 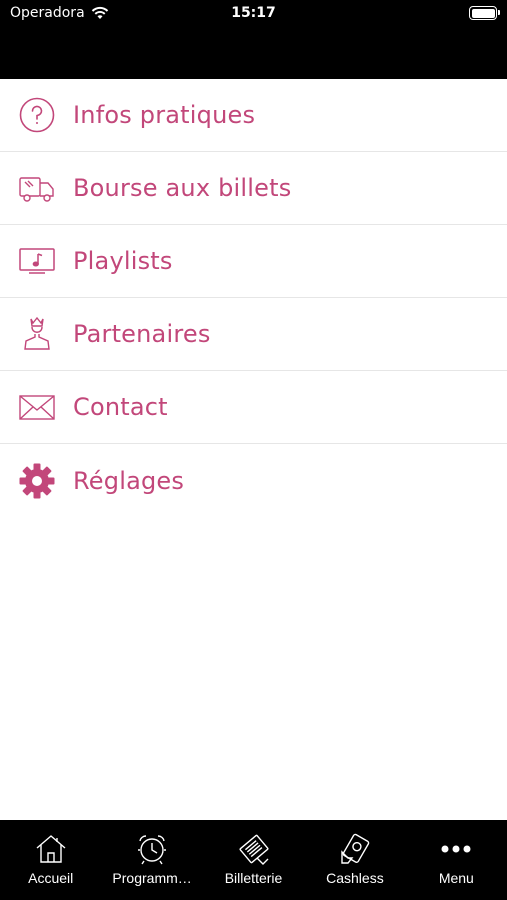 I want to click on menu-item-reglages: Réglages, so click(x=253, y=480).